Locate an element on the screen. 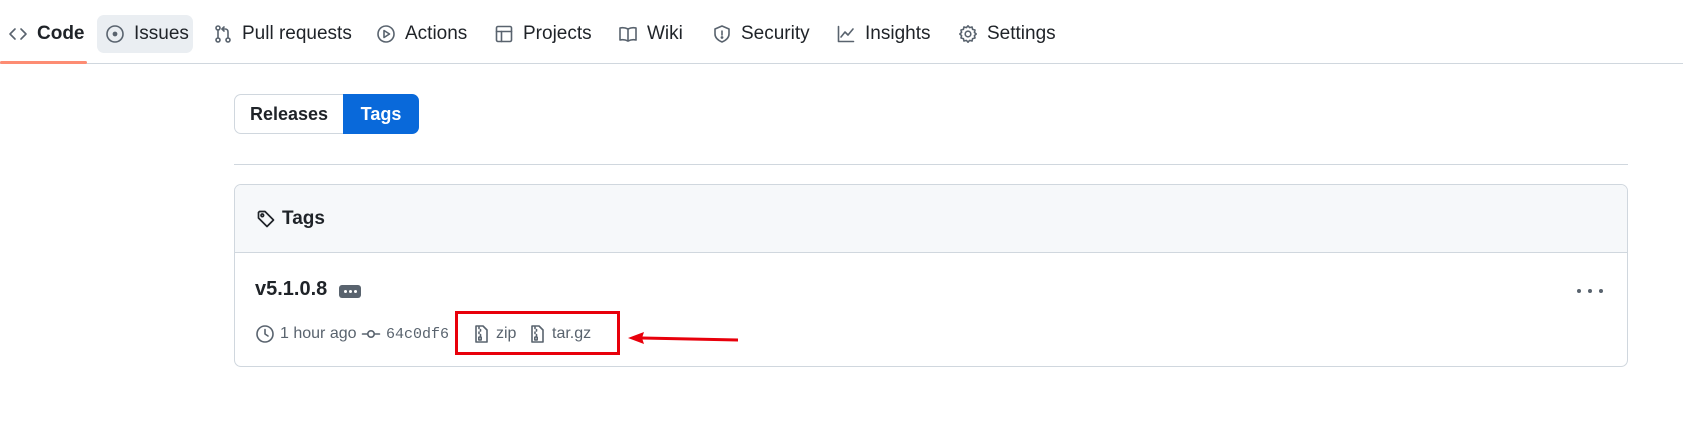 The height and width of the screenshot is (424, 1683). graph-icon is located at coordinates (846, 34).